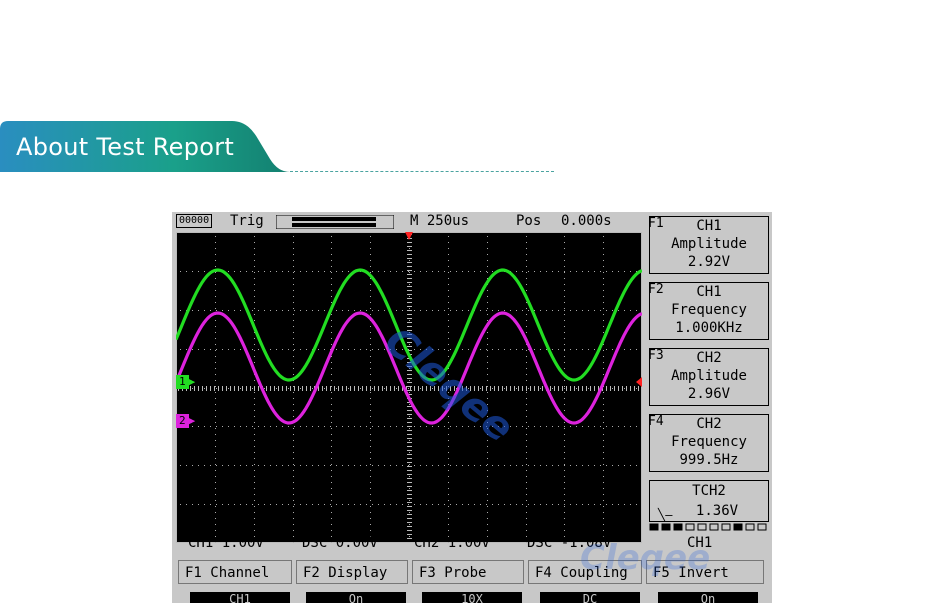  I want to click on trigger-value: 1.36V, so click(717, 511).